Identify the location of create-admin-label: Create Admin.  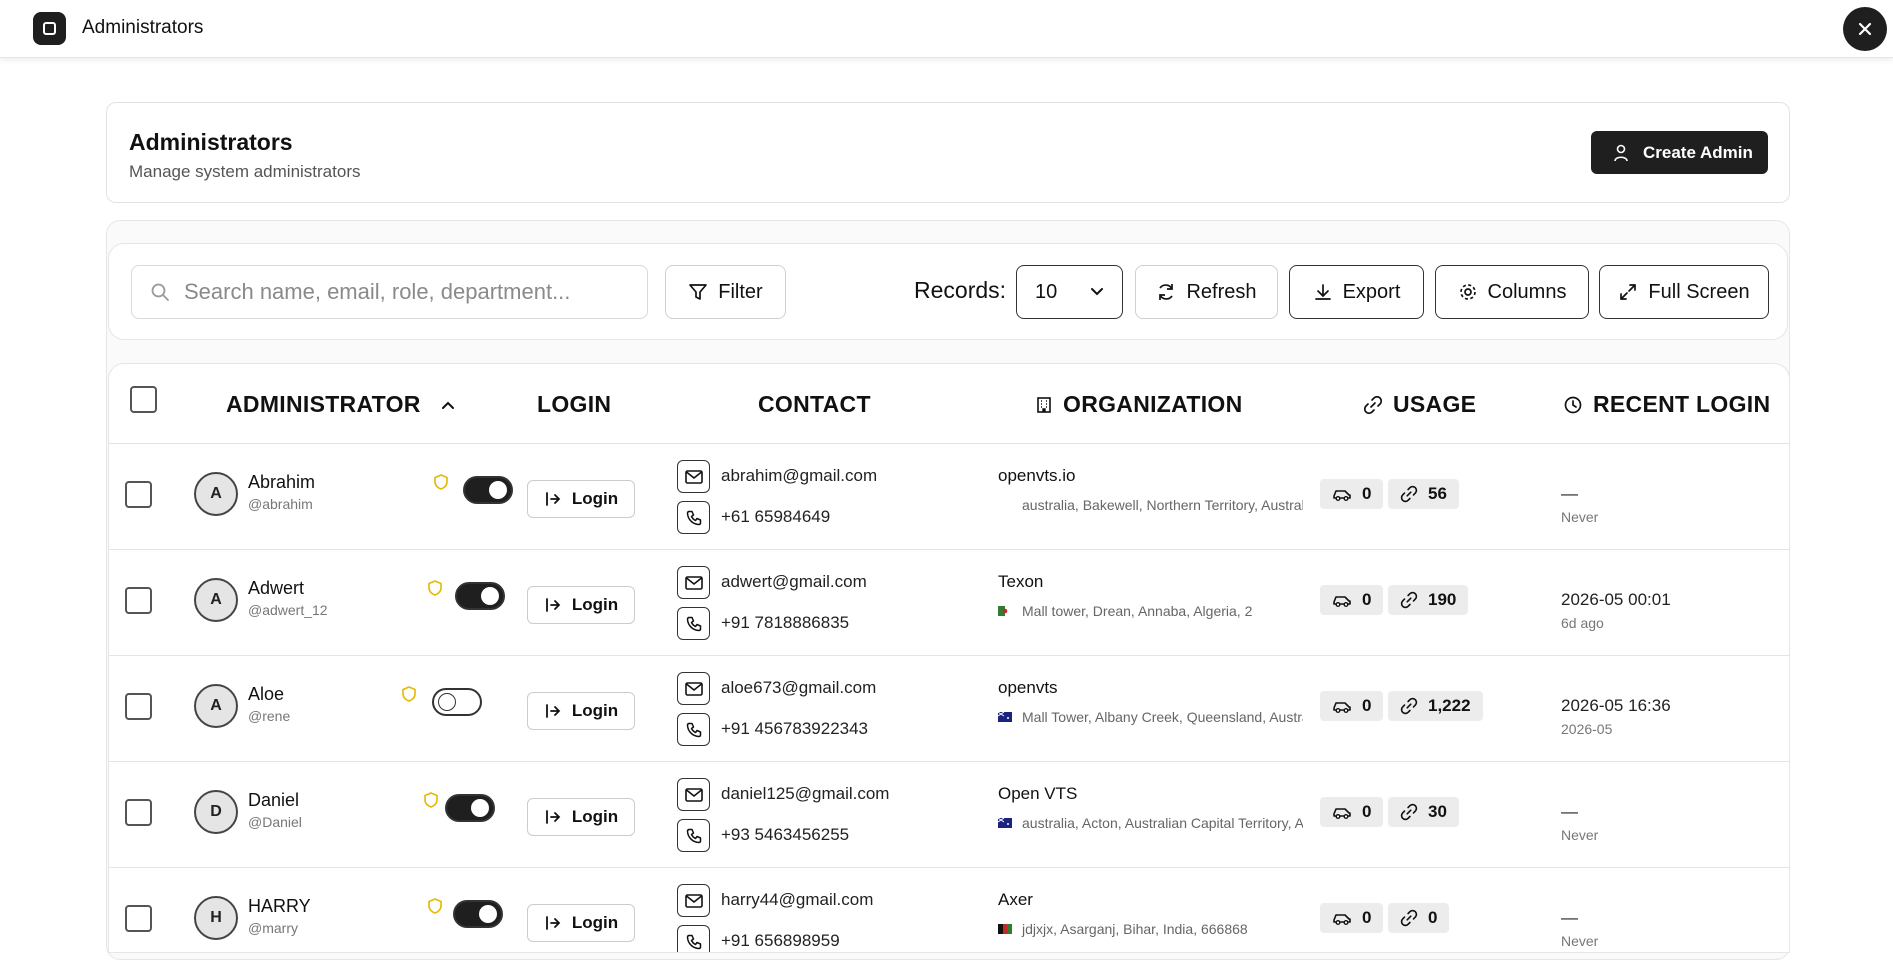
(1698, 152).